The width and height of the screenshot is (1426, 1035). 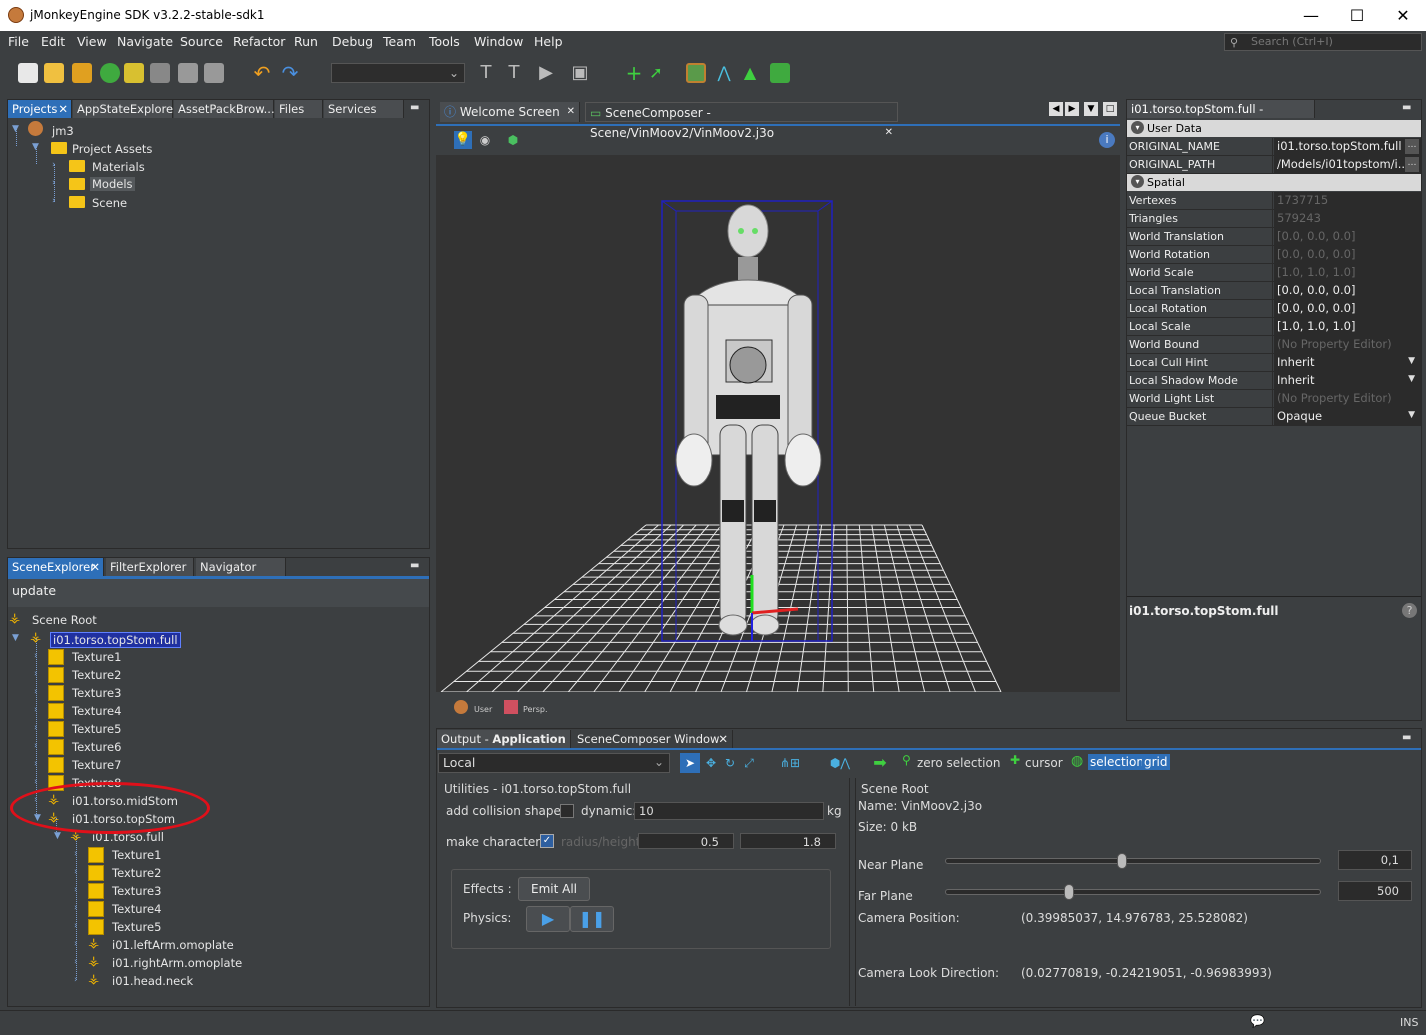 What do you see at coordinates (840, 763) in the screenshot?
I see `terrain-tool-icon: ⬢⋀` at bounding box center [840, 763].